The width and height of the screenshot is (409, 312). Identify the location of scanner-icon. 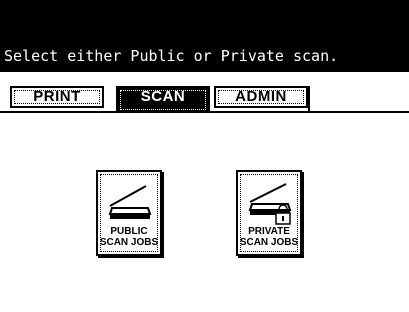
(130, 202).